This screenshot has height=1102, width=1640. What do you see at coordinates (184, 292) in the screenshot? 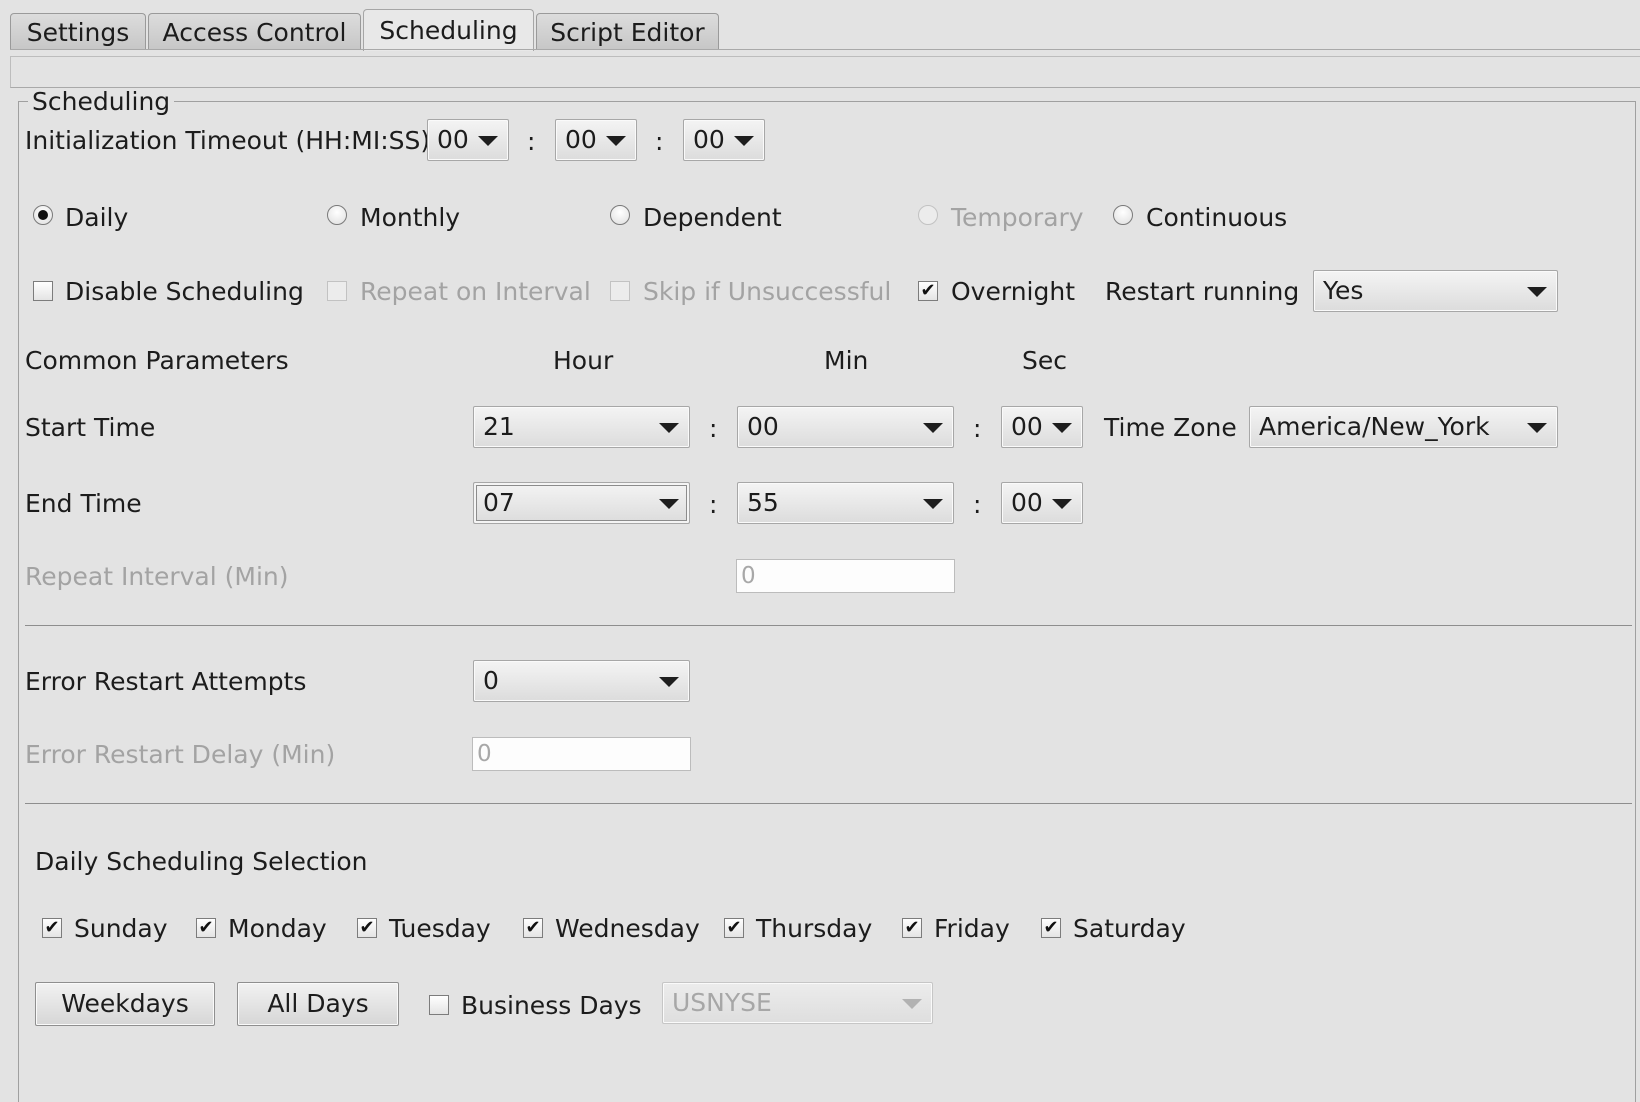
I see `disable-scheduling-label: Disable Scheduling` at bounding box center [184, 292].